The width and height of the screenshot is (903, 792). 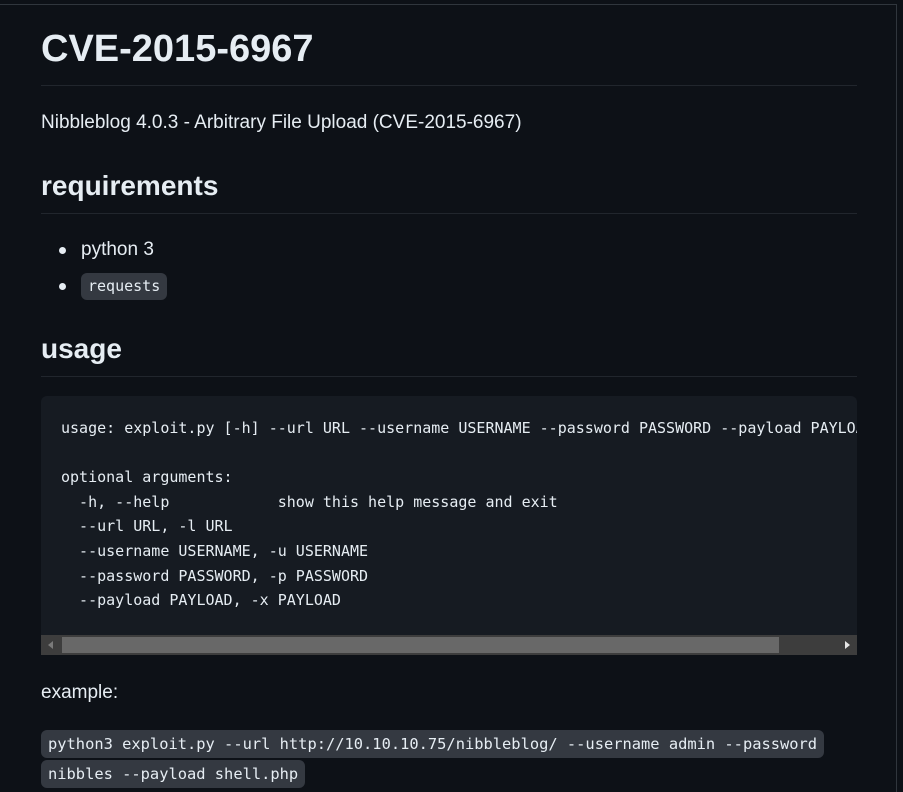 I want to click on requirements-list: python 3 requests, so click(x=241, y=272).